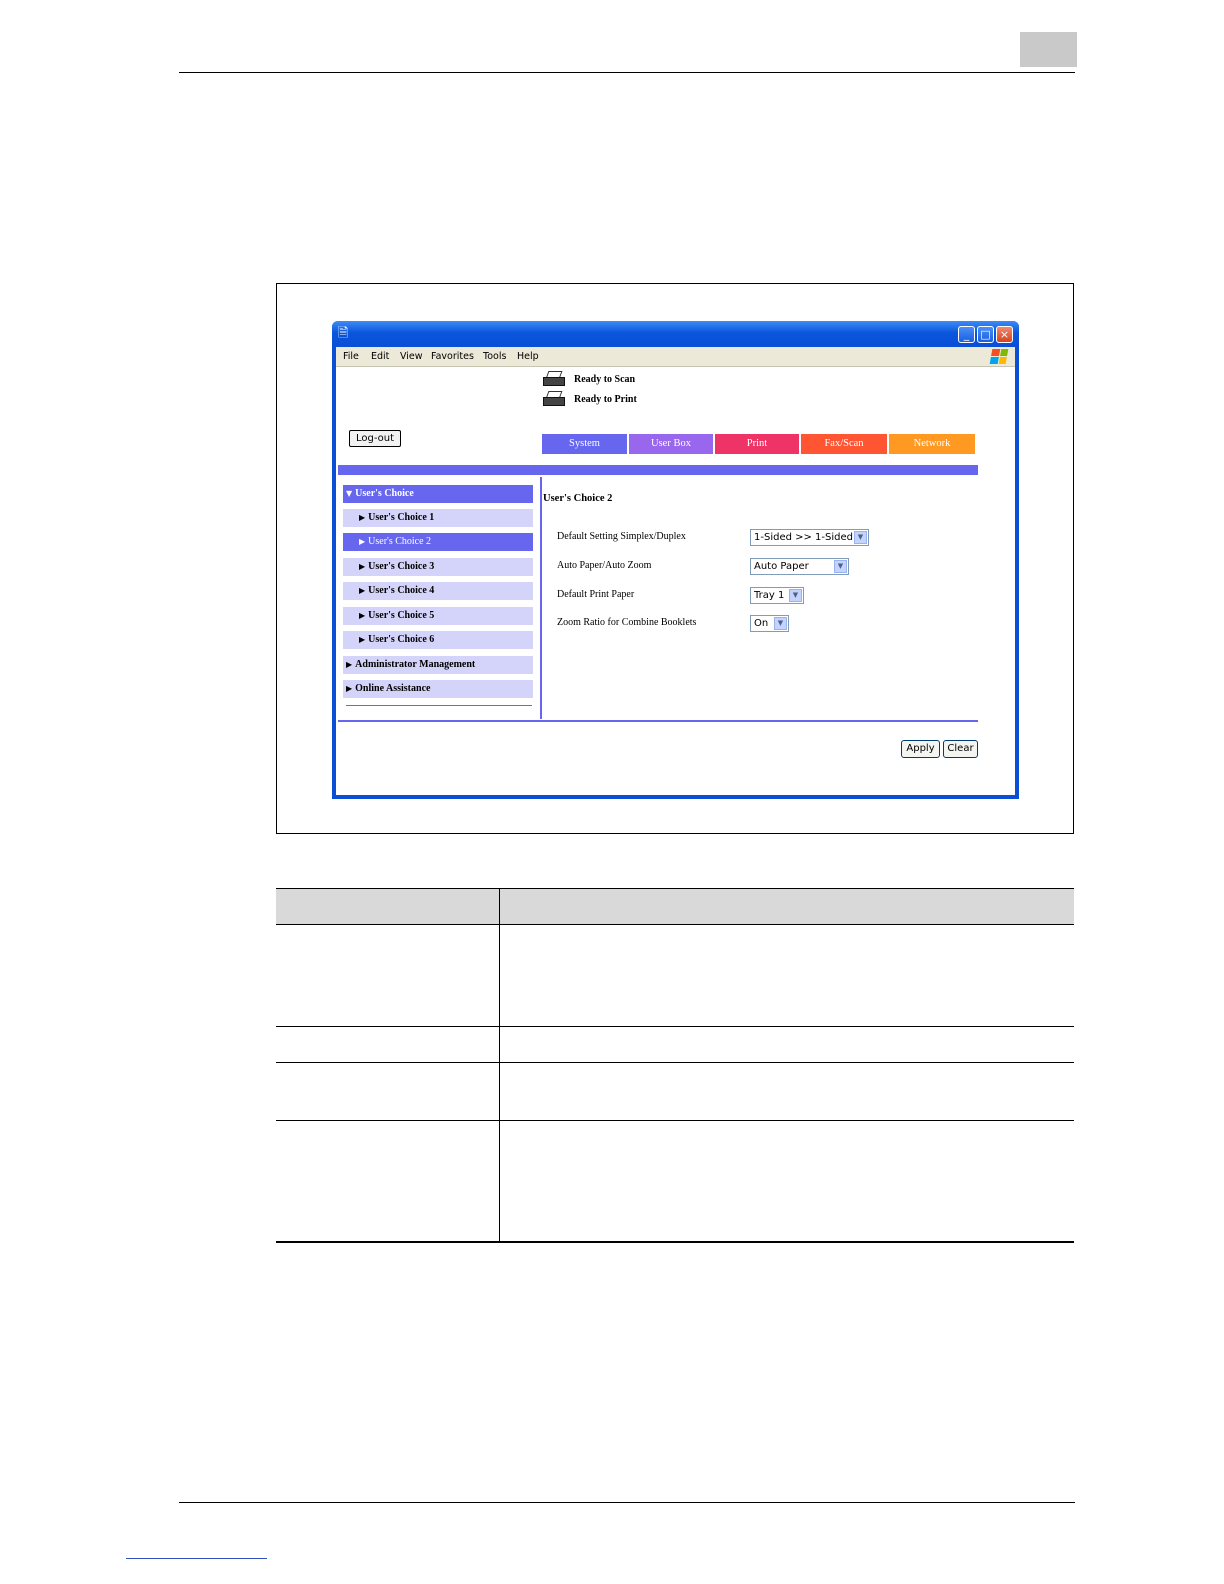 This screenshot has width=1224, height=1584. What do you see at coordinates (401, 590) in the screenshot?
I see `sidebar-item-label: User's Choice 4` at bounding box center [401, 590].